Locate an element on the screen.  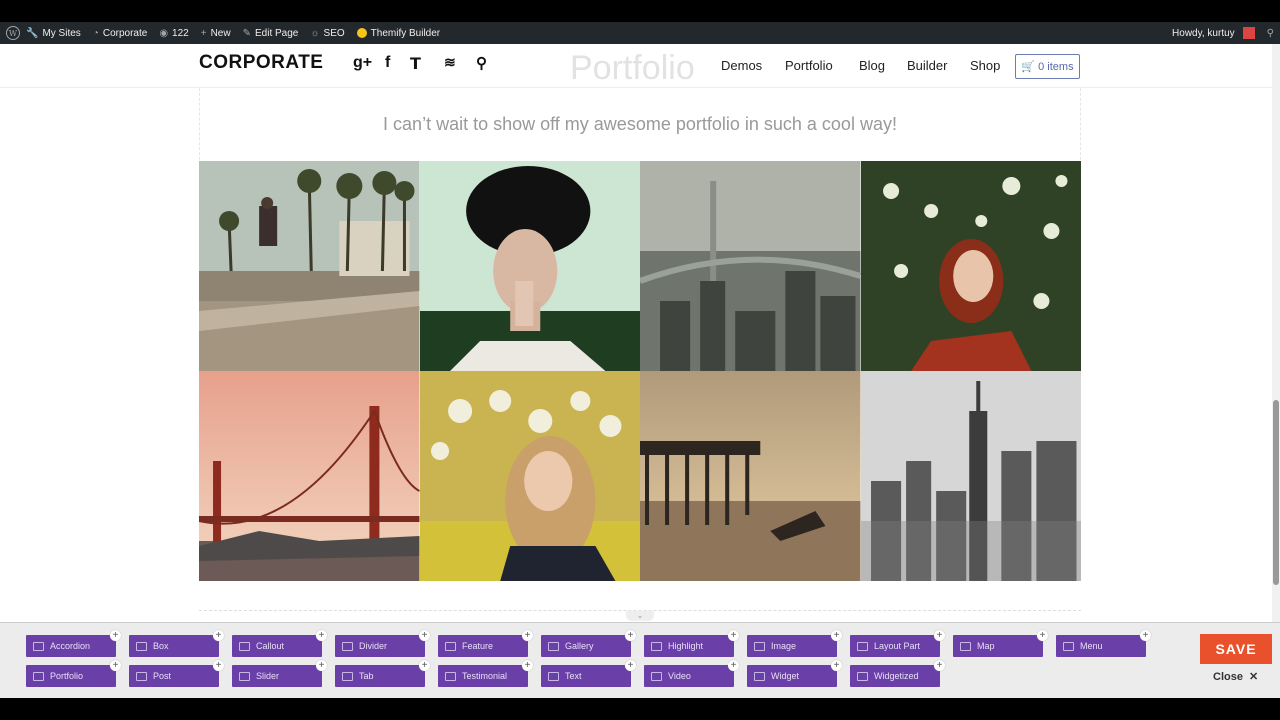
module-label: Tab is located at coordinates (366, 676).